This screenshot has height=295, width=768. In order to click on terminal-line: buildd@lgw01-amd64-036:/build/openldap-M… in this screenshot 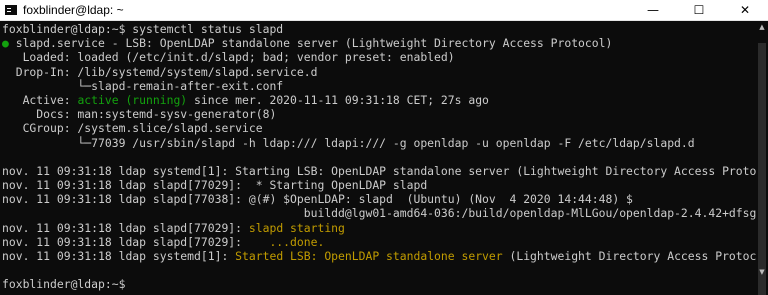, I will do `click(379, 213)`.